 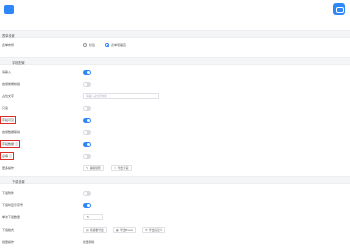 I want to click on section-form-settings: 表单设置, so click(x=175, y=34).